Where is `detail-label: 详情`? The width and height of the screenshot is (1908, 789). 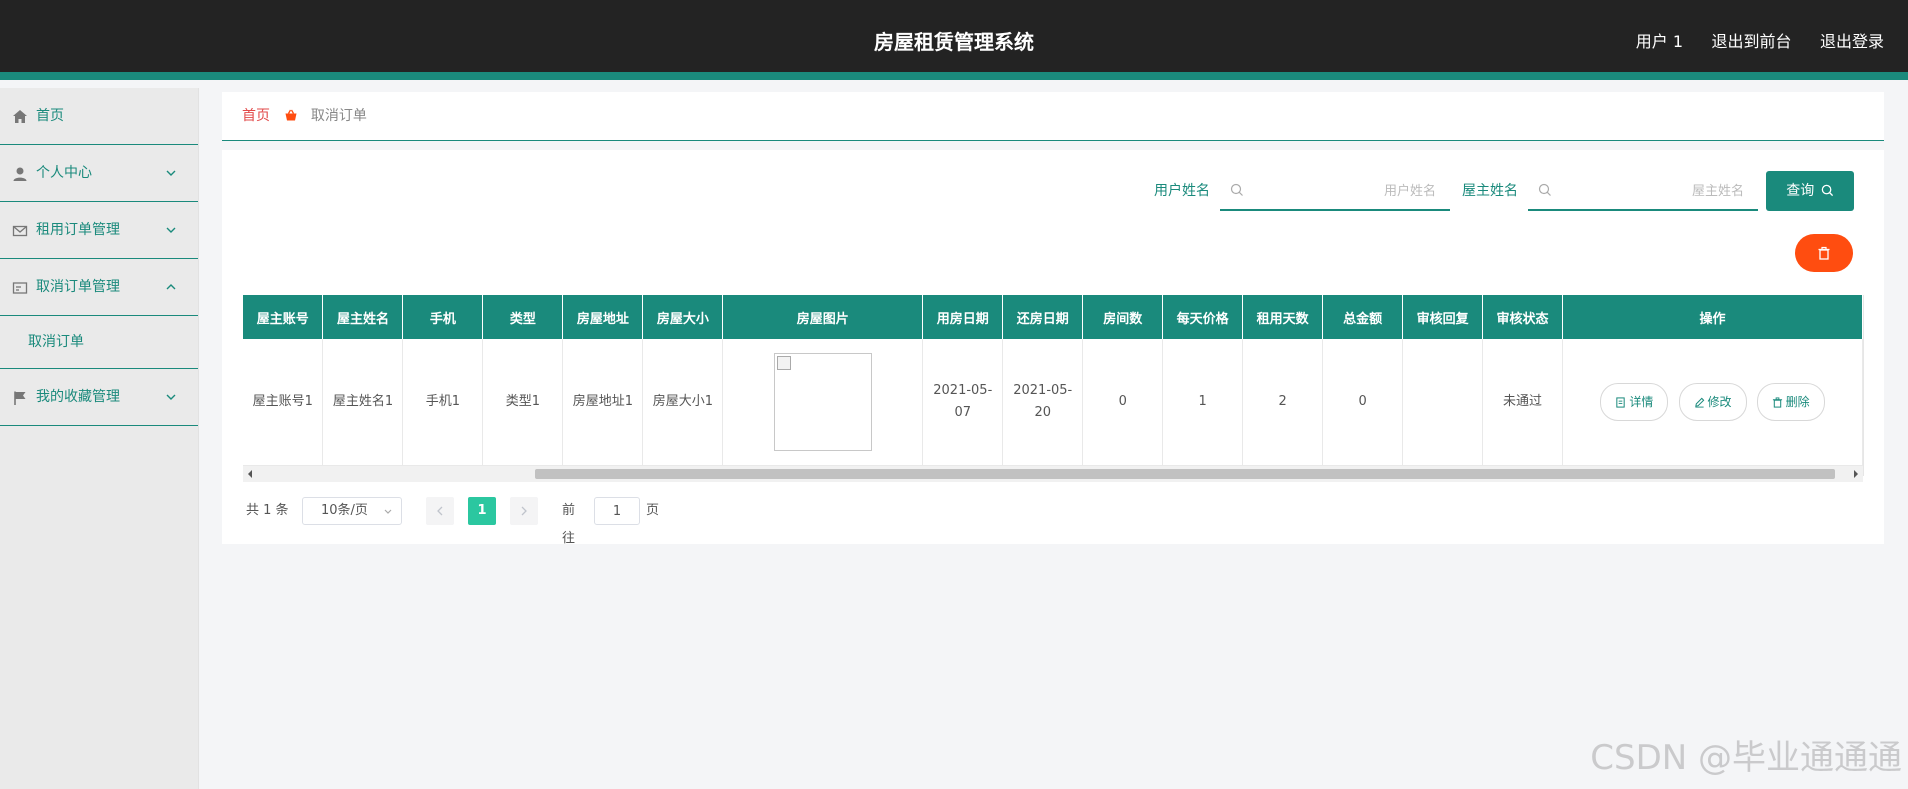 detail-label: 详情 is located at coordinates (1641, 402).